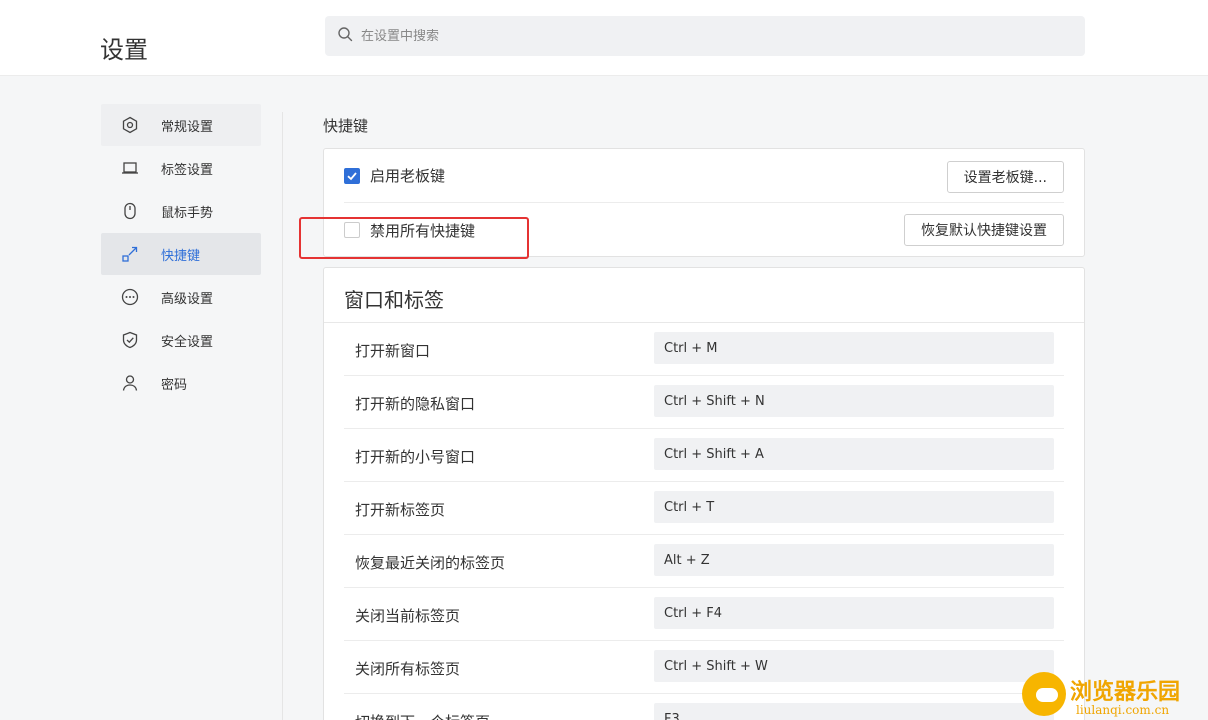 Image resolution: width=1208 pixels, height=720 pixels. I want to click on sidebar-item-mouse-gestures: 鼠标手势, so click(181, 211).